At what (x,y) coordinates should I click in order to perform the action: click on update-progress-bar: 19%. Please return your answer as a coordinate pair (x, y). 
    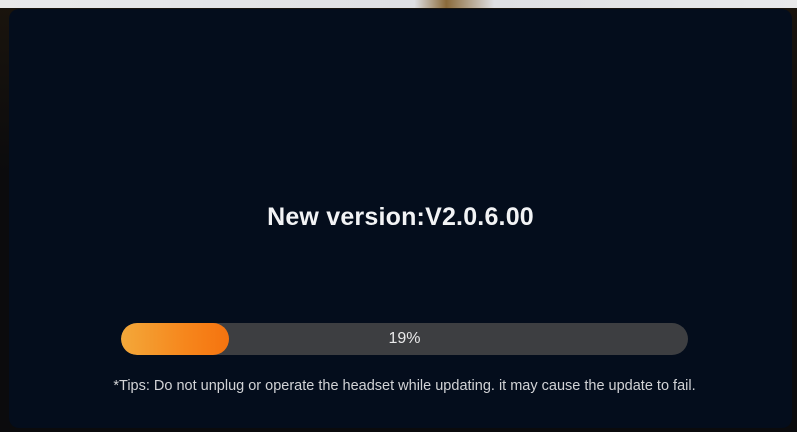
    Looking at the image, I should click on (404, 339).